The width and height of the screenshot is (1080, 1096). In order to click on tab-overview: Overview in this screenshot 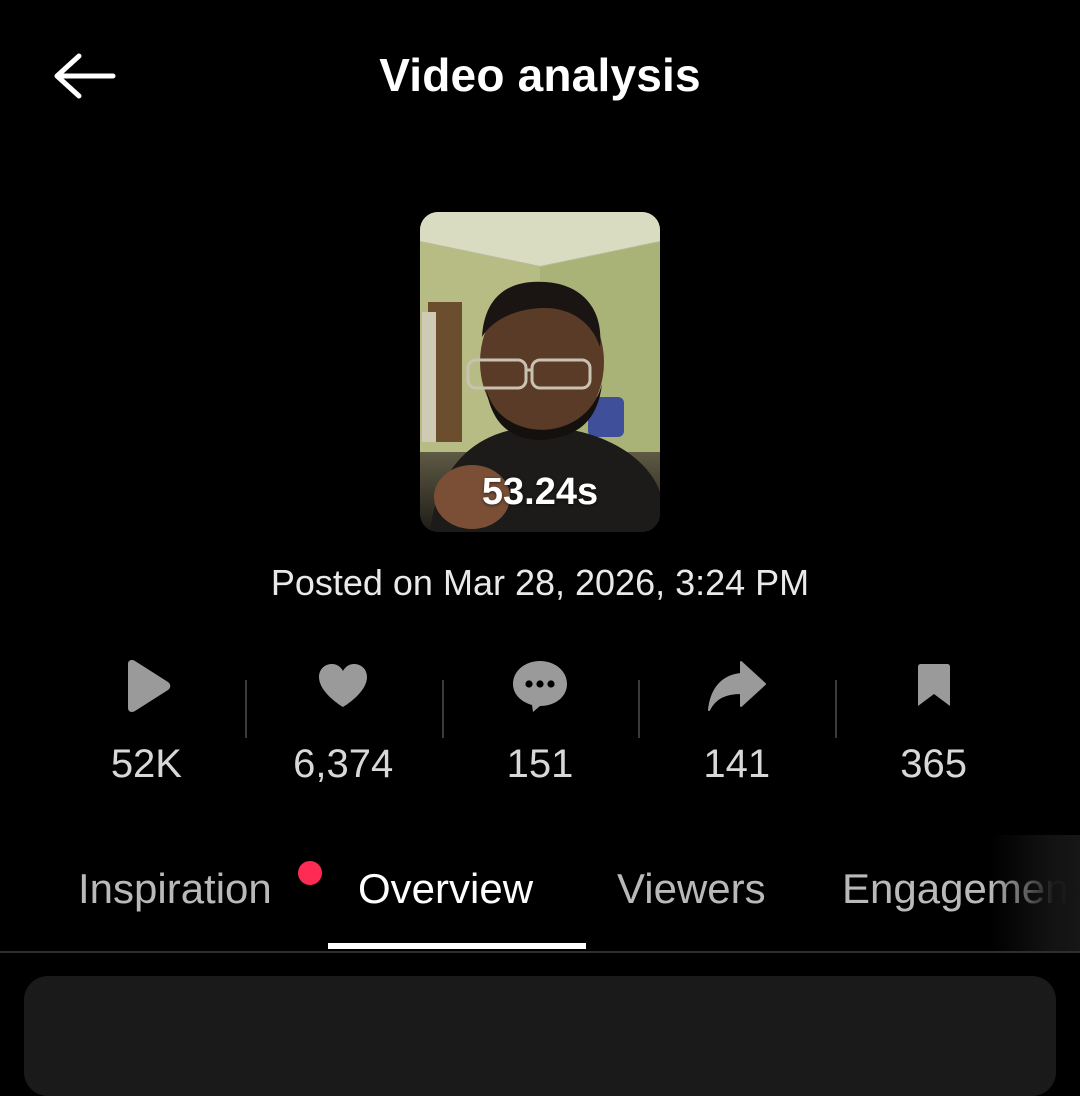, I will do `click(445, 889)`.